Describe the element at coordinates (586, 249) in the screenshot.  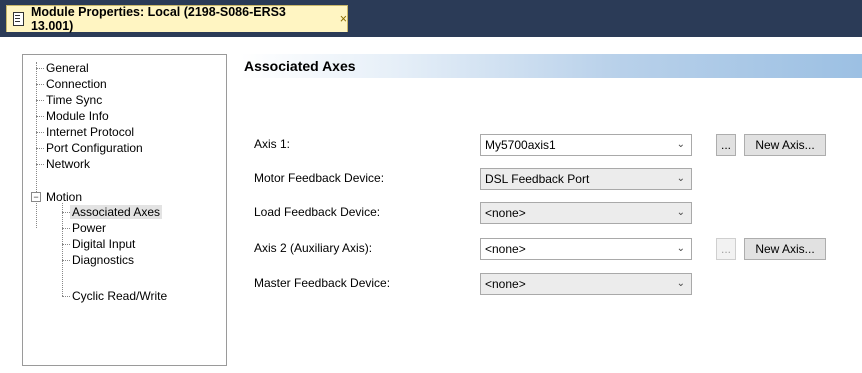
I see `axis2-select: <none> ⌄` at that location.